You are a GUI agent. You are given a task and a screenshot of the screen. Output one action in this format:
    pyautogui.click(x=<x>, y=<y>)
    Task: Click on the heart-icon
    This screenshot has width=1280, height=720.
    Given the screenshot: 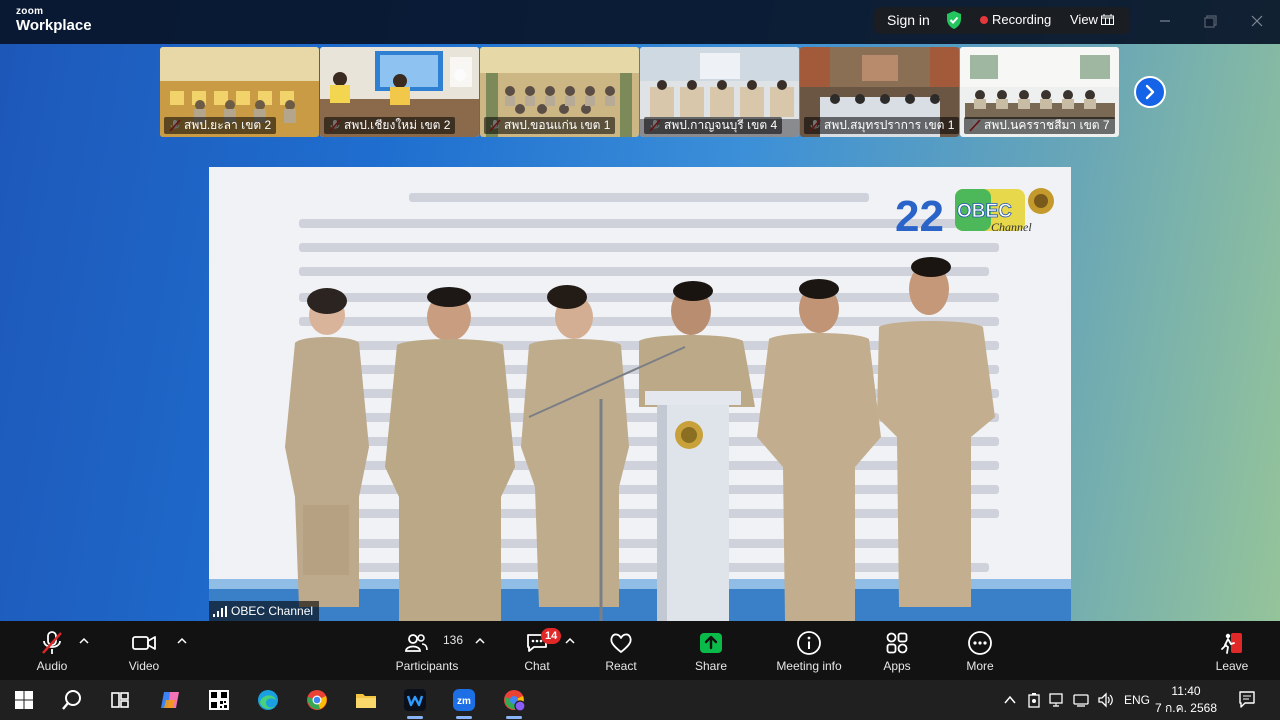 What is the action you would take?
    pyautogui.click(x=621, y=643)
    